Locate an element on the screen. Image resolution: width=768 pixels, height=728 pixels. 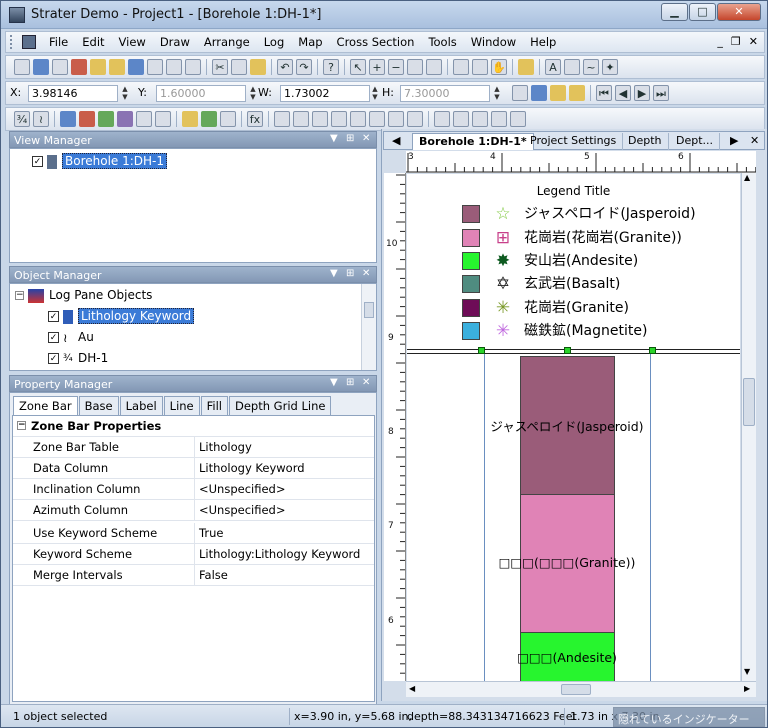
polygon-icon is located at coordinates (572, 67).